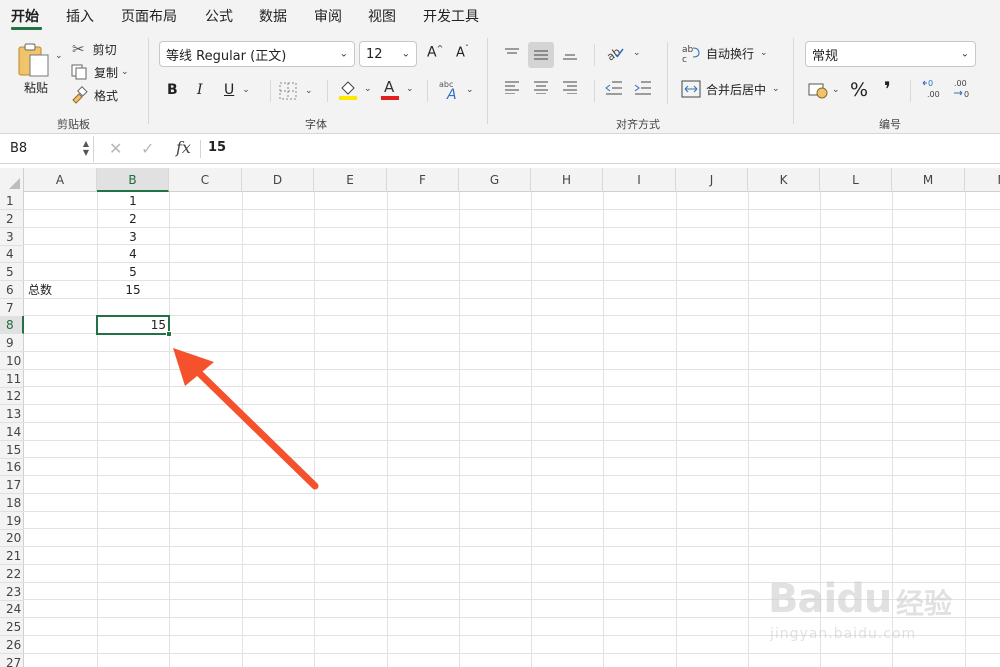  What do you see at coordinates (12, 325) in the screenshot?
I see `row-header-8: 8` at bounding box center [12, 325].